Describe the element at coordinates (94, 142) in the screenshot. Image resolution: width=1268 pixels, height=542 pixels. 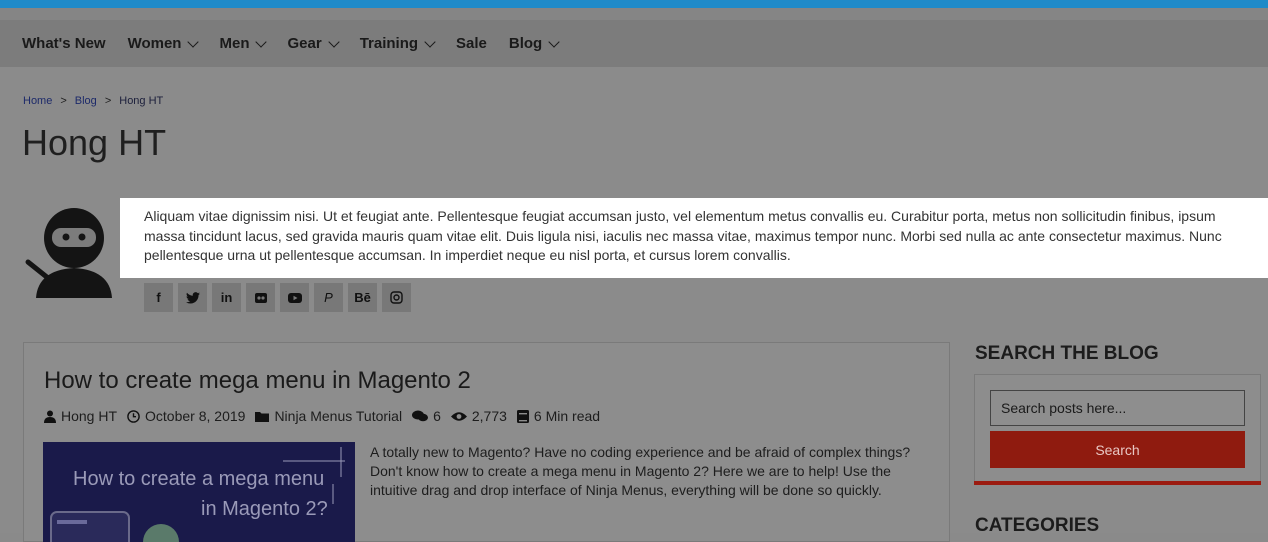
I see `page-title: Hong HT` at that location.